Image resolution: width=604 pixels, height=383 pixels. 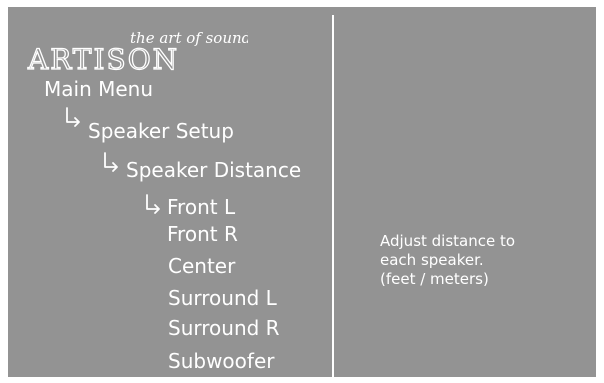 I want to click on menu-item-center: Center, so click(x=201, y=266).